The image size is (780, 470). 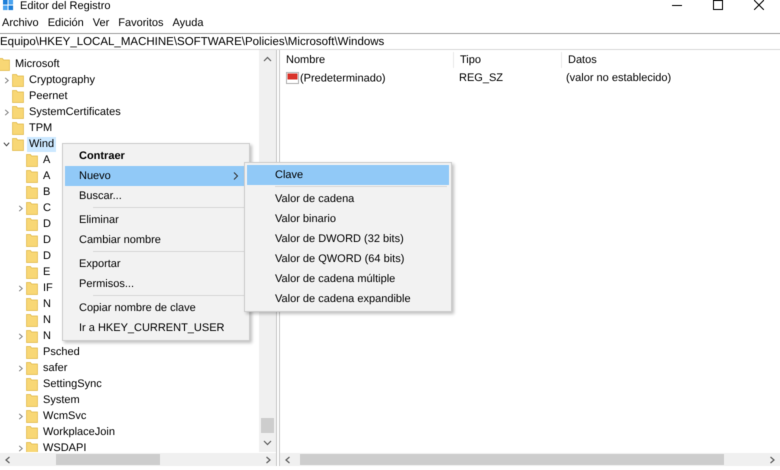 I want to click on menu-item: Valor de cadena expandible, so click(x=348, y=299).